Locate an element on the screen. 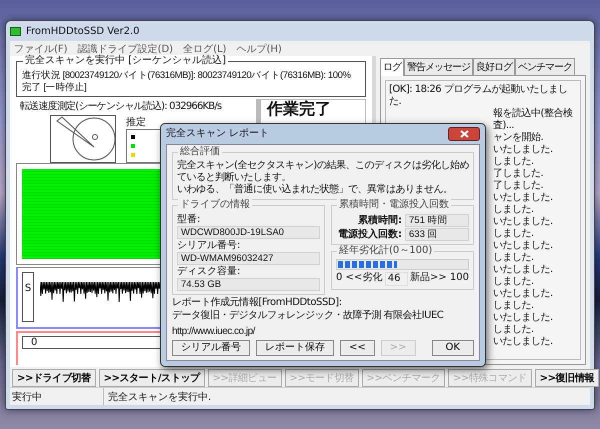 The image size is (600, 429). scale-max-label: 新品>> 100 is located at coordinates (439, 278).